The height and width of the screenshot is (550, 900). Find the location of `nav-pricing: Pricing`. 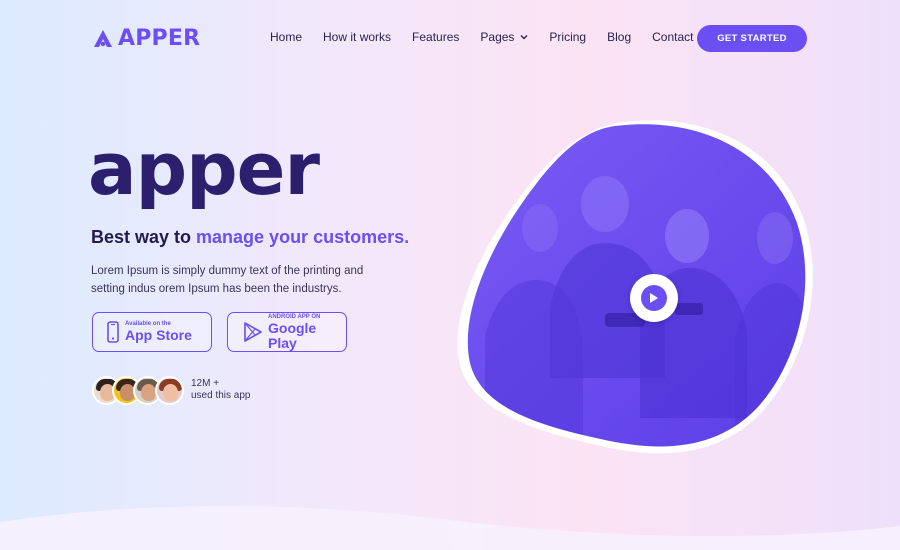

nav-pricing: Pricing is located at coordinates (567, 37).